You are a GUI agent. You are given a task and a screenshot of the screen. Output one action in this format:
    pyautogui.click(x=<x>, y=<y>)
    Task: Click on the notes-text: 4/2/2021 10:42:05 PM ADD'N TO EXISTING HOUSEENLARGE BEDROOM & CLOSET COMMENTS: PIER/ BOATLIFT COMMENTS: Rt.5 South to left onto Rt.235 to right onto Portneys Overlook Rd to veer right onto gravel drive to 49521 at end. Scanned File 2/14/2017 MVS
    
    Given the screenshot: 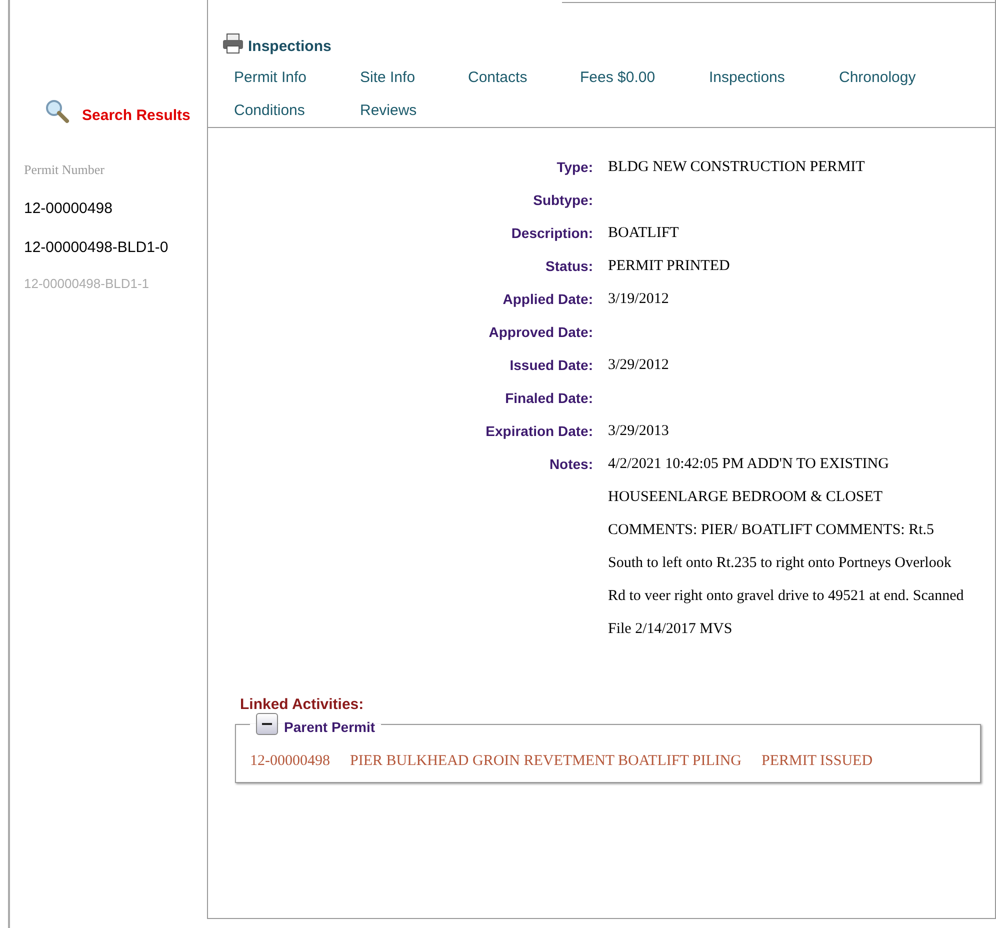 What is the action you would take?
    pyautogui.click(x=786, y=547)
    